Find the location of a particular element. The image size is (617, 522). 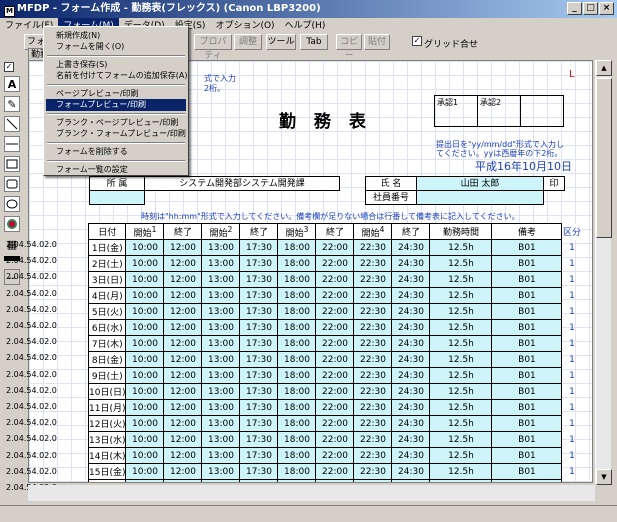

close-button: × is located at coordinates (606, 8).